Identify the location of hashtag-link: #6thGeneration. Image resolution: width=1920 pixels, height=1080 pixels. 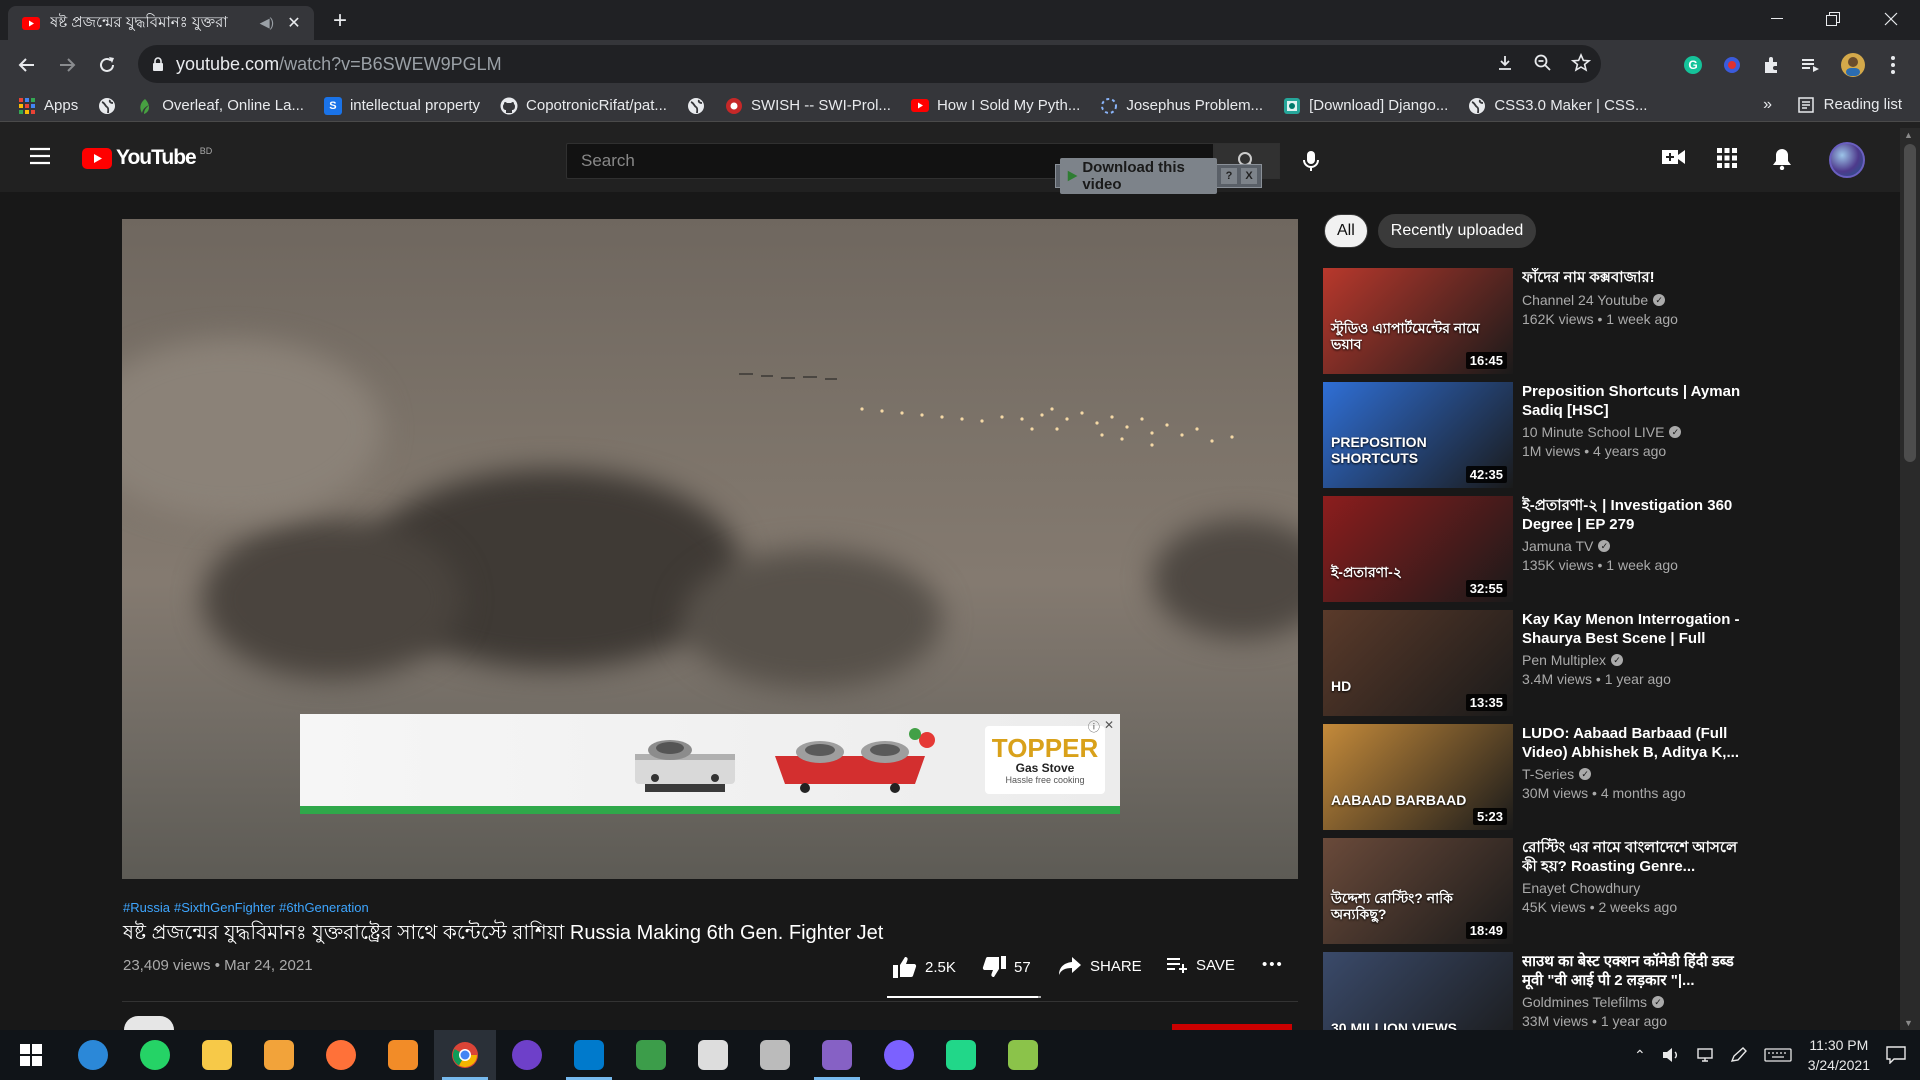
(324, 907).